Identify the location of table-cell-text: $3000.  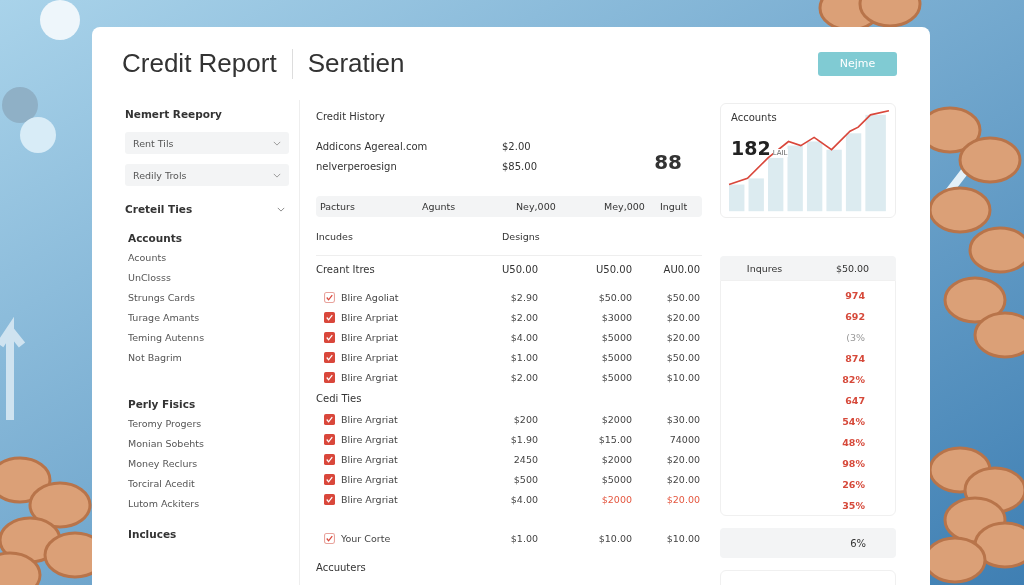
(616, 317).